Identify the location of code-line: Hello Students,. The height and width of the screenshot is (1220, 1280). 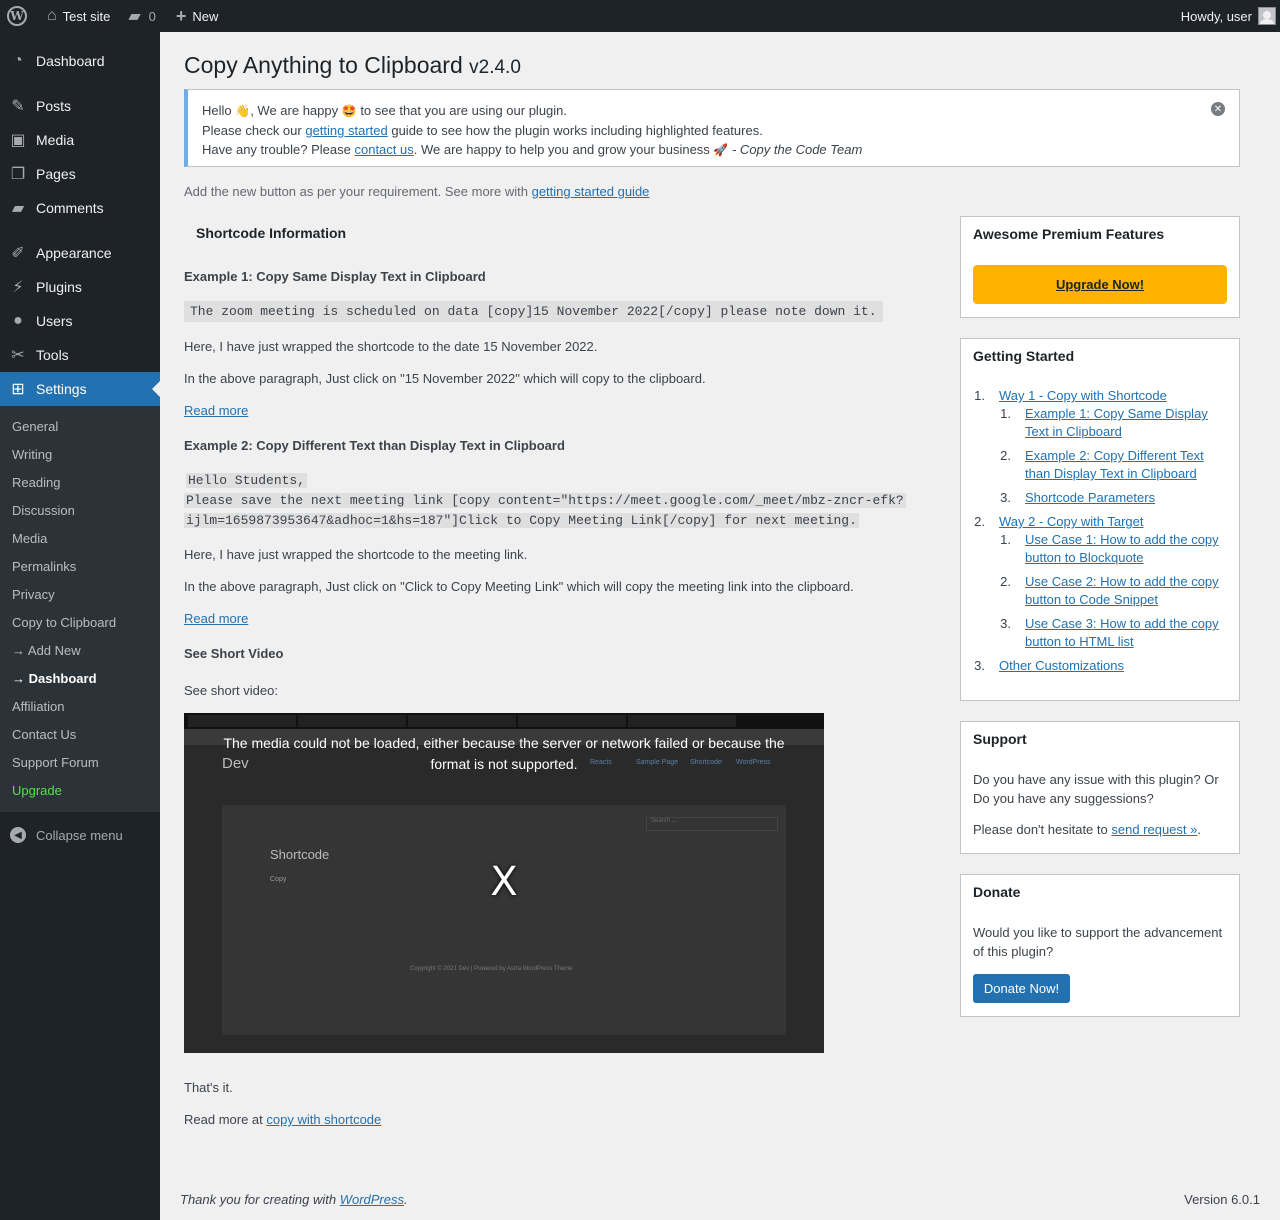
(247, 480).